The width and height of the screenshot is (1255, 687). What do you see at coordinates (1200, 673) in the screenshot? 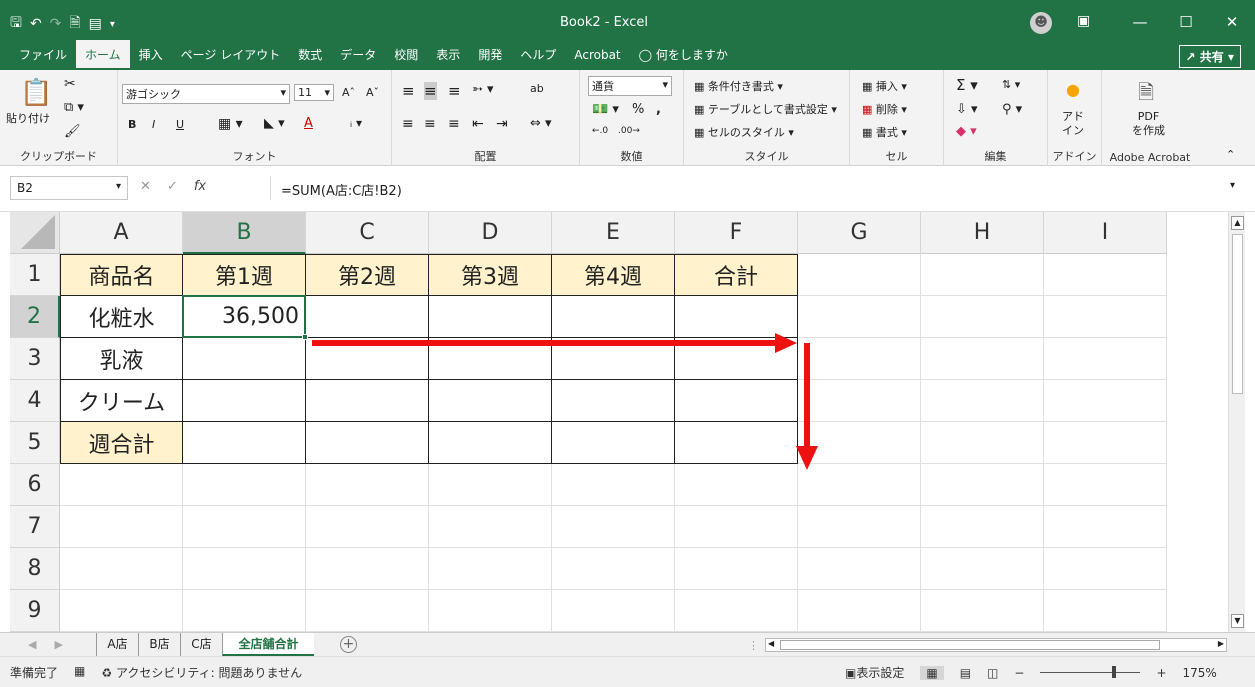
I see `zoom-level: 175%` at bounding box center [1200, 673].